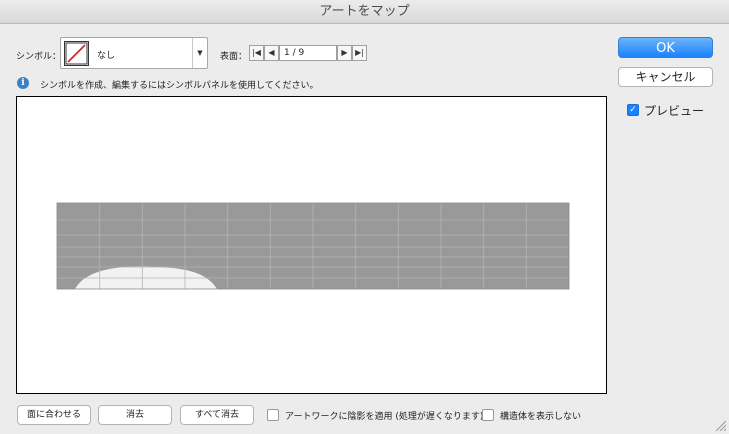 Image resolution: width=729 pixels, height=434 pixels. What do you see at coordinates (359, 53) in the screenshot?
I see `last-page-icon: ▶|` at bounding box center [359, 53].